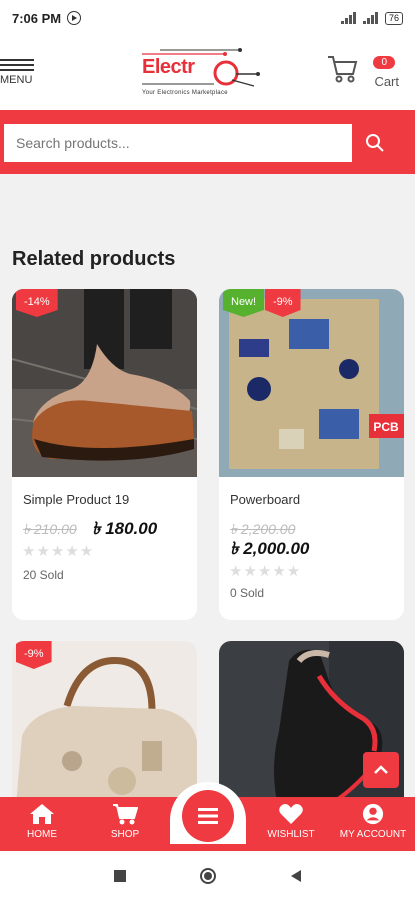 The height and width of the screenshot is (900, 415). I want to click on electron-logo: Electr Your Electronics Marketplace, so click(200, 73).